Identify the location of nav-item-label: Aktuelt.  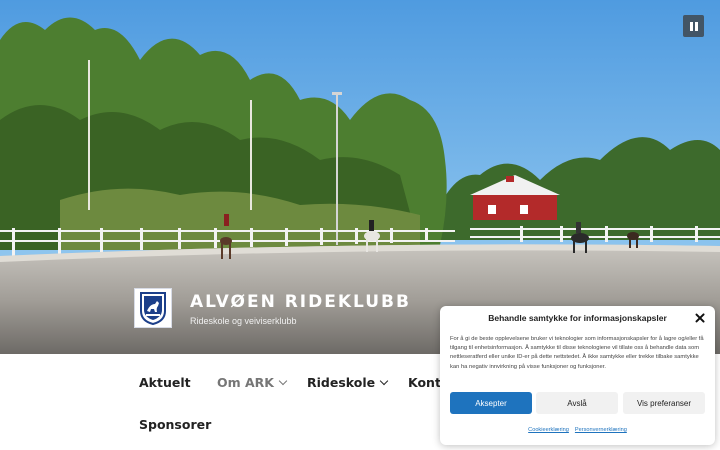
(165, 382).